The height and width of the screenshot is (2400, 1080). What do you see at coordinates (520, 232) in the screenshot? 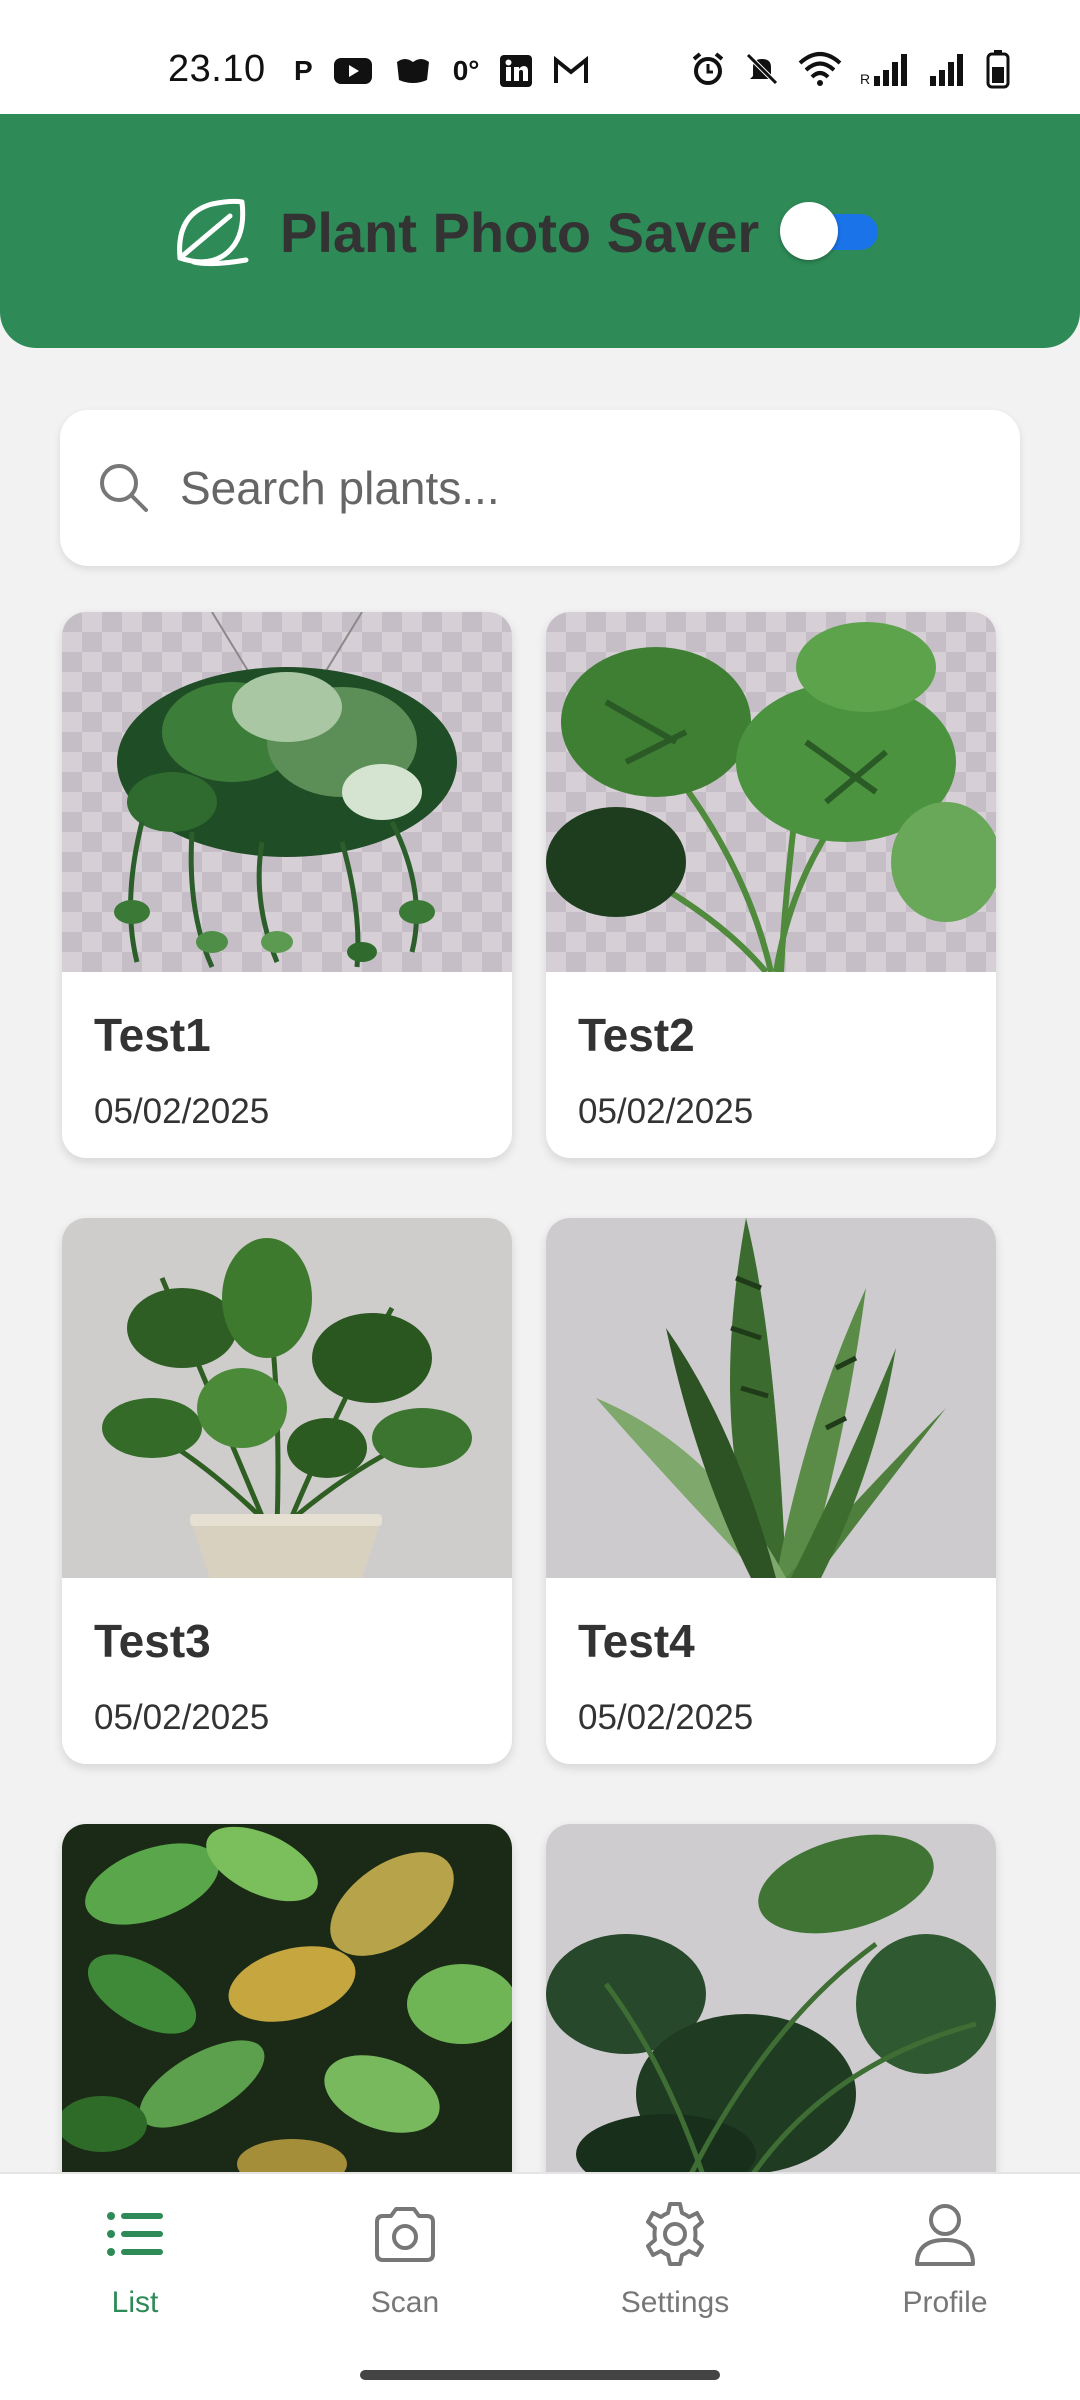
I see `app-title: Plant Photo Saver` at bounding box center [520, 232].